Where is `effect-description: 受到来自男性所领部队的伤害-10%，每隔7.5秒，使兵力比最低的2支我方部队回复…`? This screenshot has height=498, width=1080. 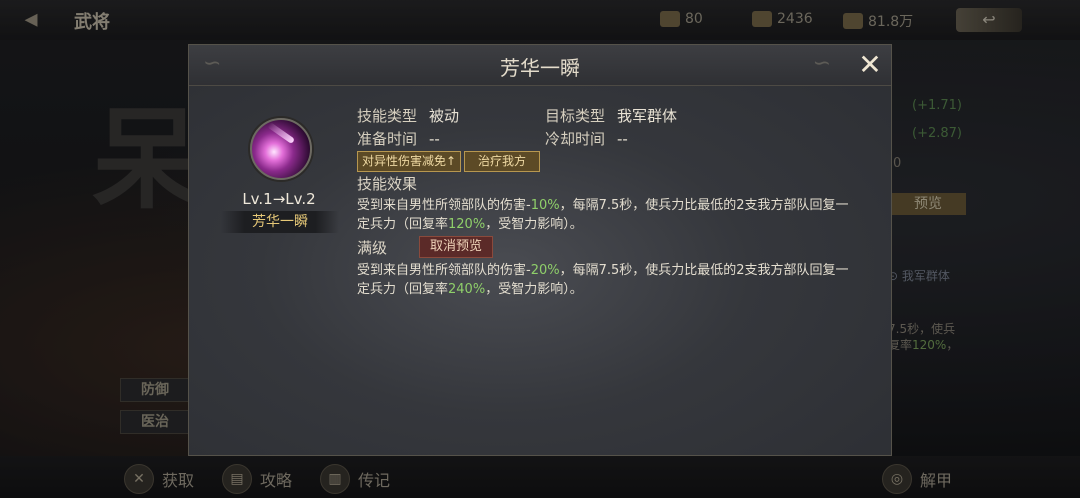 effect-description: 受到来自男性所领部队的伤害-10%，每隔7.5秒，使兵力比最低的2支我方部队回复… is located at coordinates (603, 215).